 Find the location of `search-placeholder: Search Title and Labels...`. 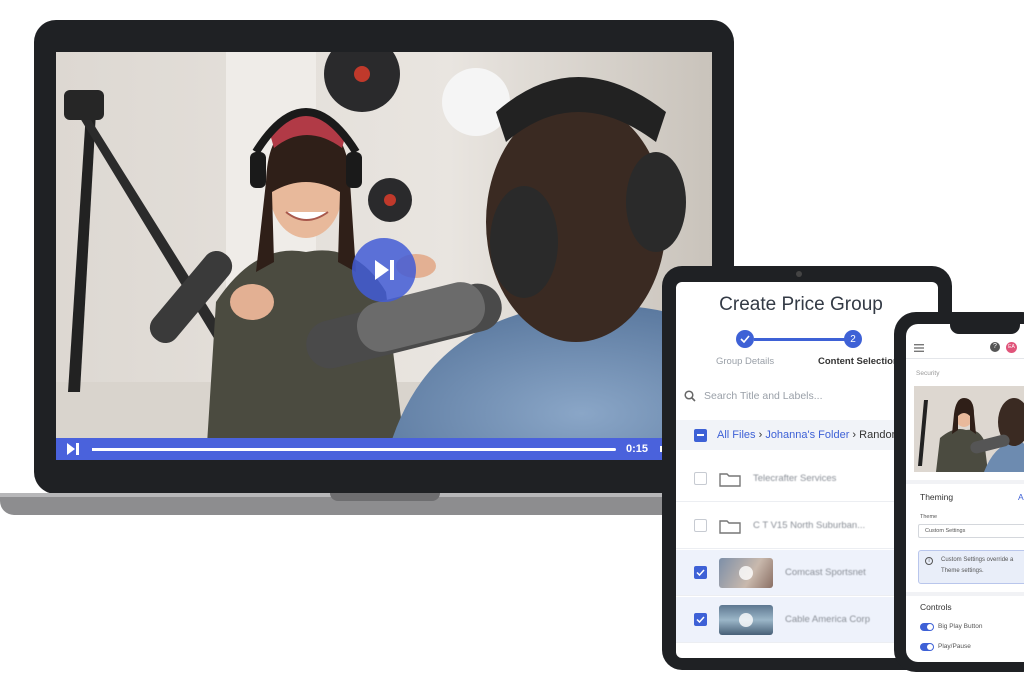

search-placeholder: Search Title and Labels... is located at coordinates (763, 396).